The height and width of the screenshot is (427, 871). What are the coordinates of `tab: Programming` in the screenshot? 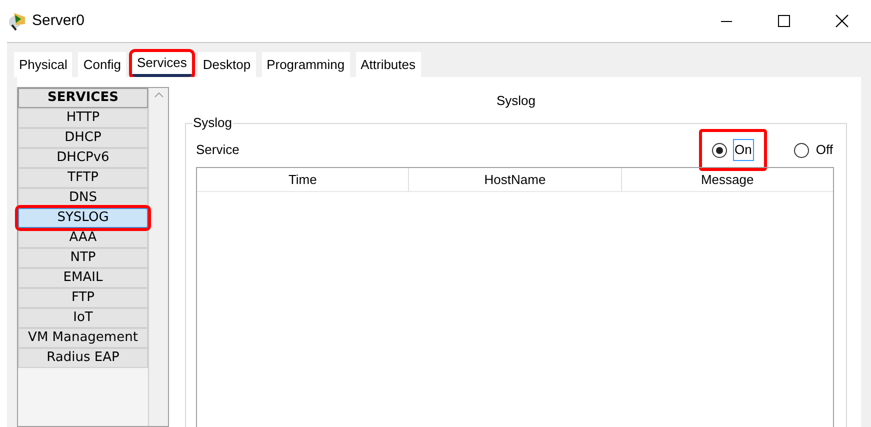 It's located at (306, 64).